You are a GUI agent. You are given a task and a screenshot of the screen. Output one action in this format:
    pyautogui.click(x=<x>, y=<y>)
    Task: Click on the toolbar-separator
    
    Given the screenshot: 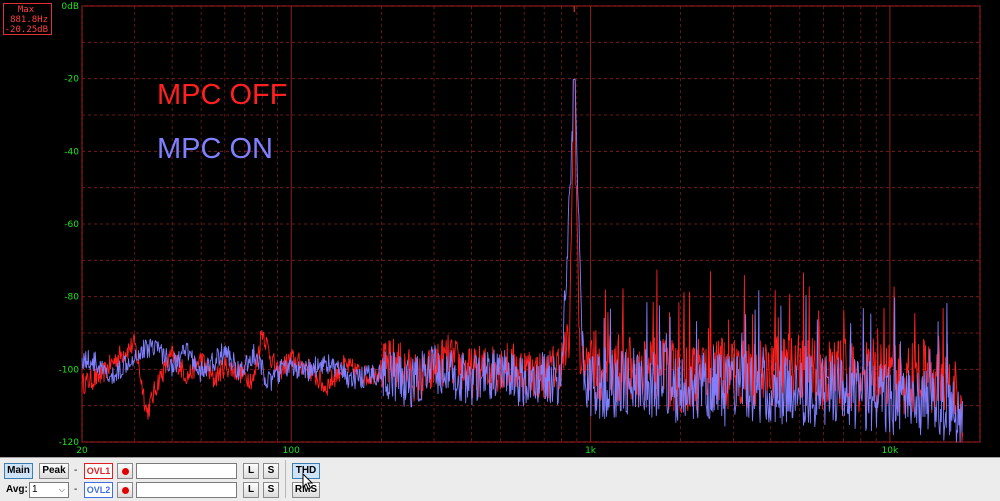 What is the action you would take?
    pyautogui.click(x=285, y=479)
    